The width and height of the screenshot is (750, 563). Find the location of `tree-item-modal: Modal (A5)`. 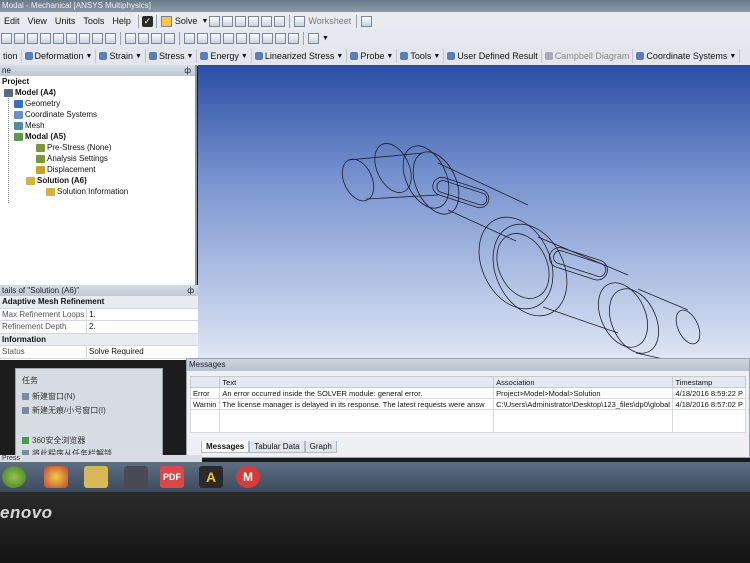

tree-item-modal: Modal (A5) is located at coordinates (40, 136).